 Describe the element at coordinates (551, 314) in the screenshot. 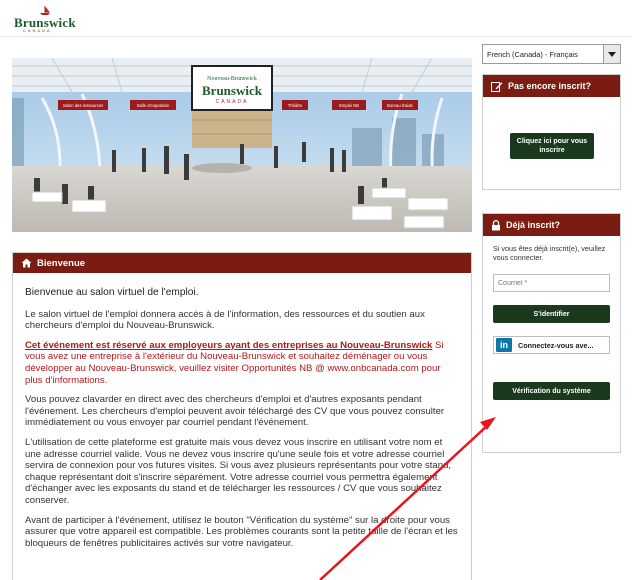

I see `signin-button: S'identifier` at that location.